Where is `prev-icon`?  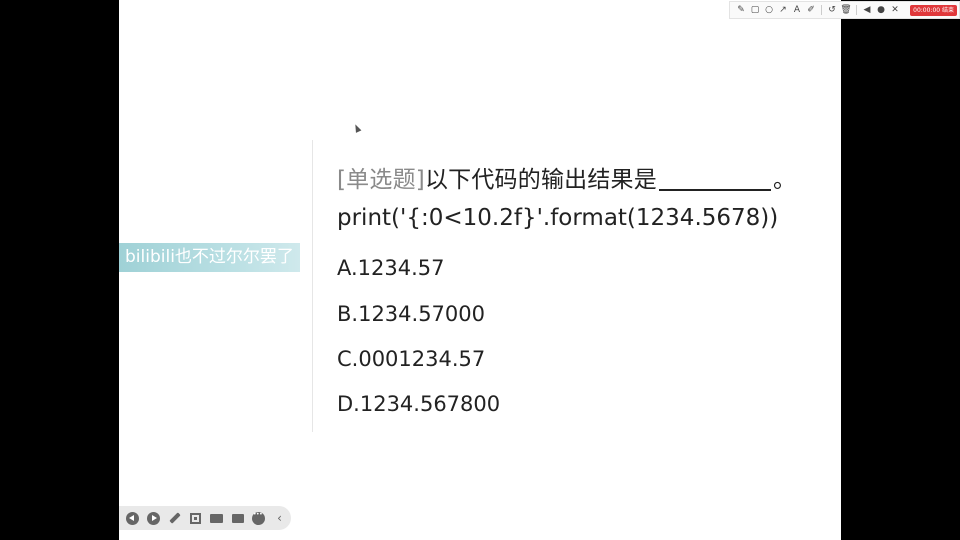
prev-icon is located at coordinates (132, 518).